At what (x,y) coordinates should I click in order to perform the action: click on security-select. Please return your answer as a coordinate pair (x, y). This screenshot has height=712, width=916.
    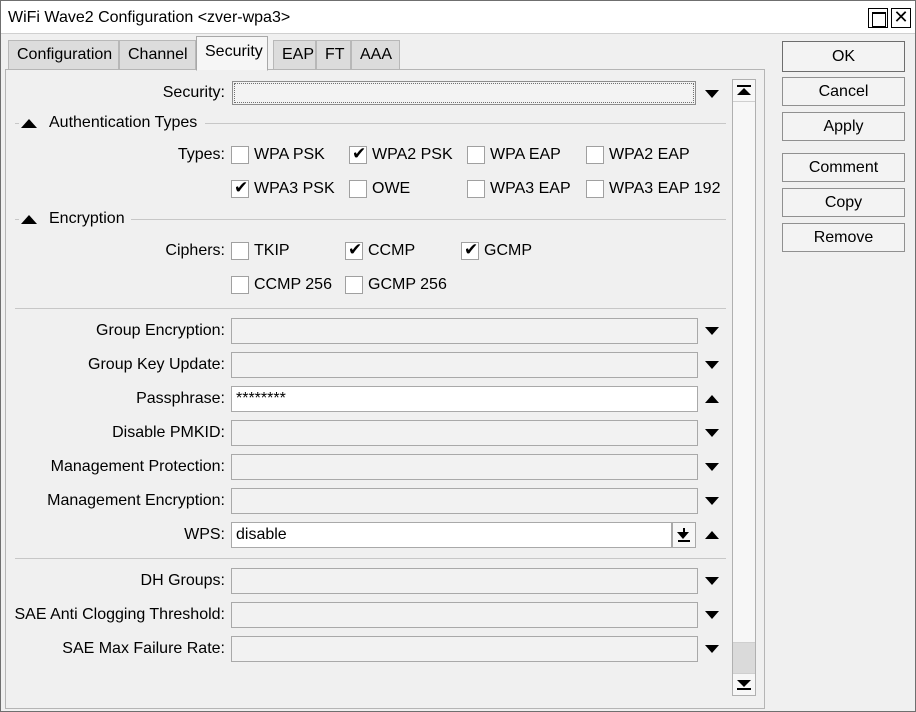
    Looking at the image, I should click on (464, 93).